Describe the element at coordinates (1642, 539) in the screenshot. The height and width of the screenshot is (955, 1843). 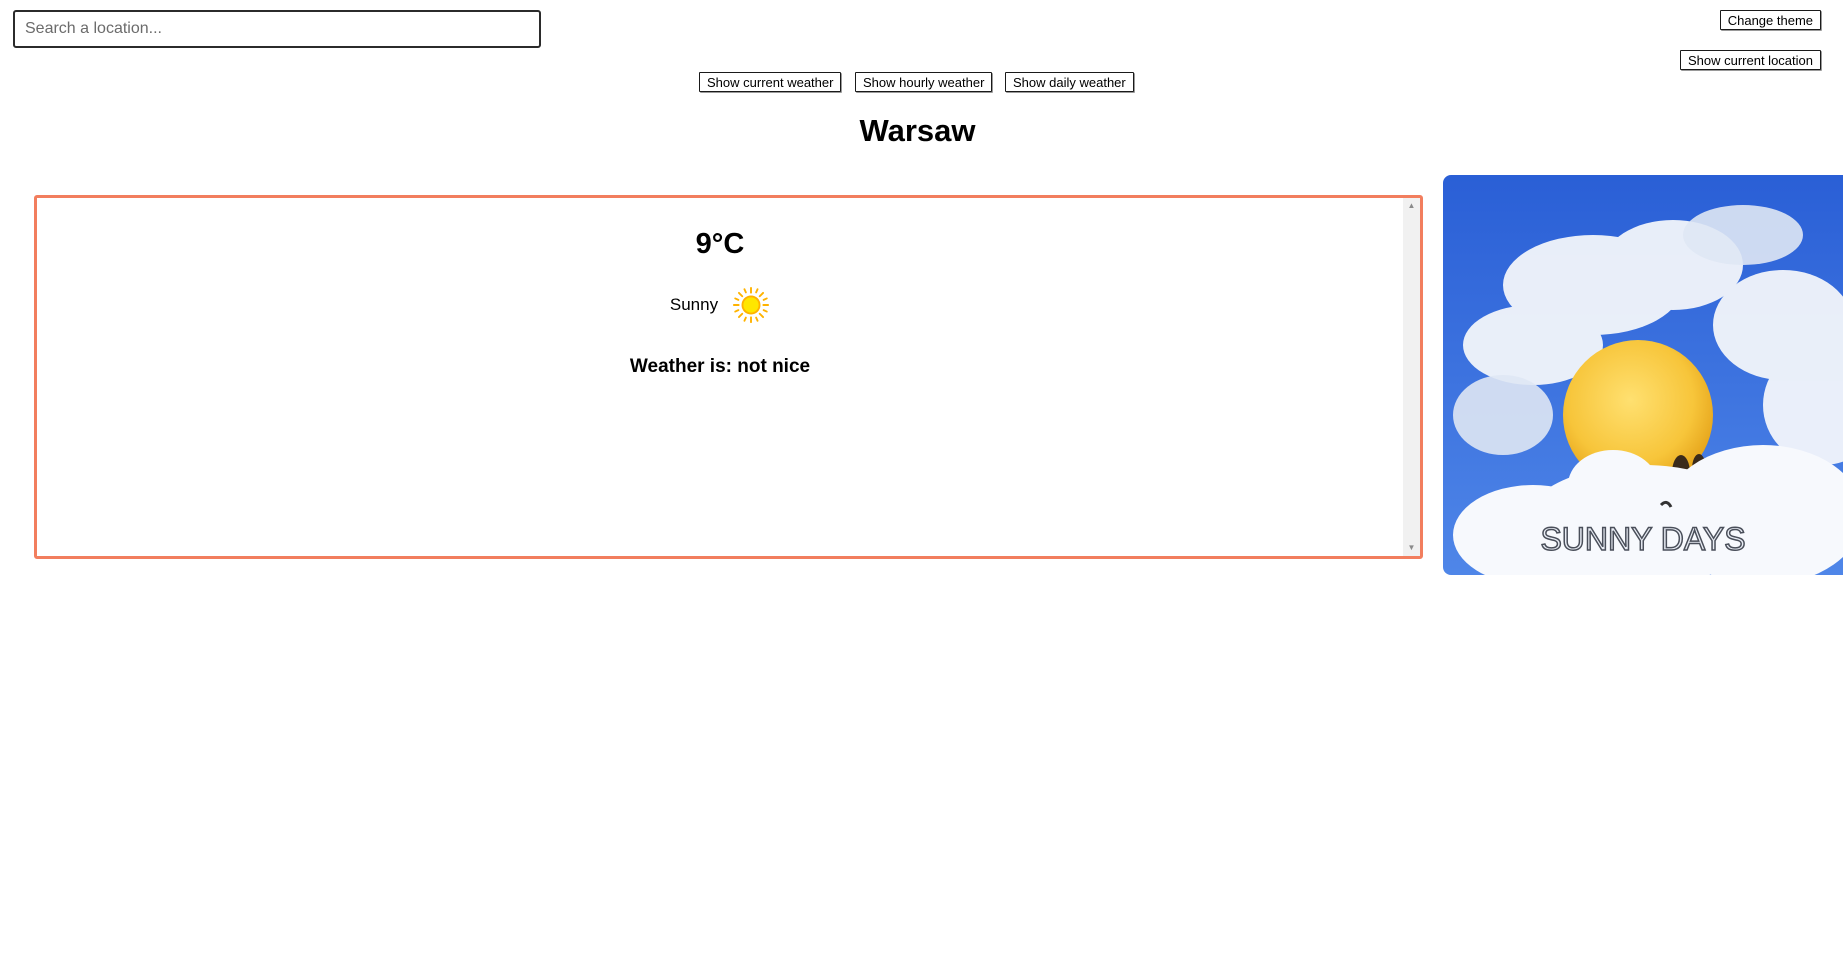
I see `gif-caption: SUNNY DAYS` at that location.